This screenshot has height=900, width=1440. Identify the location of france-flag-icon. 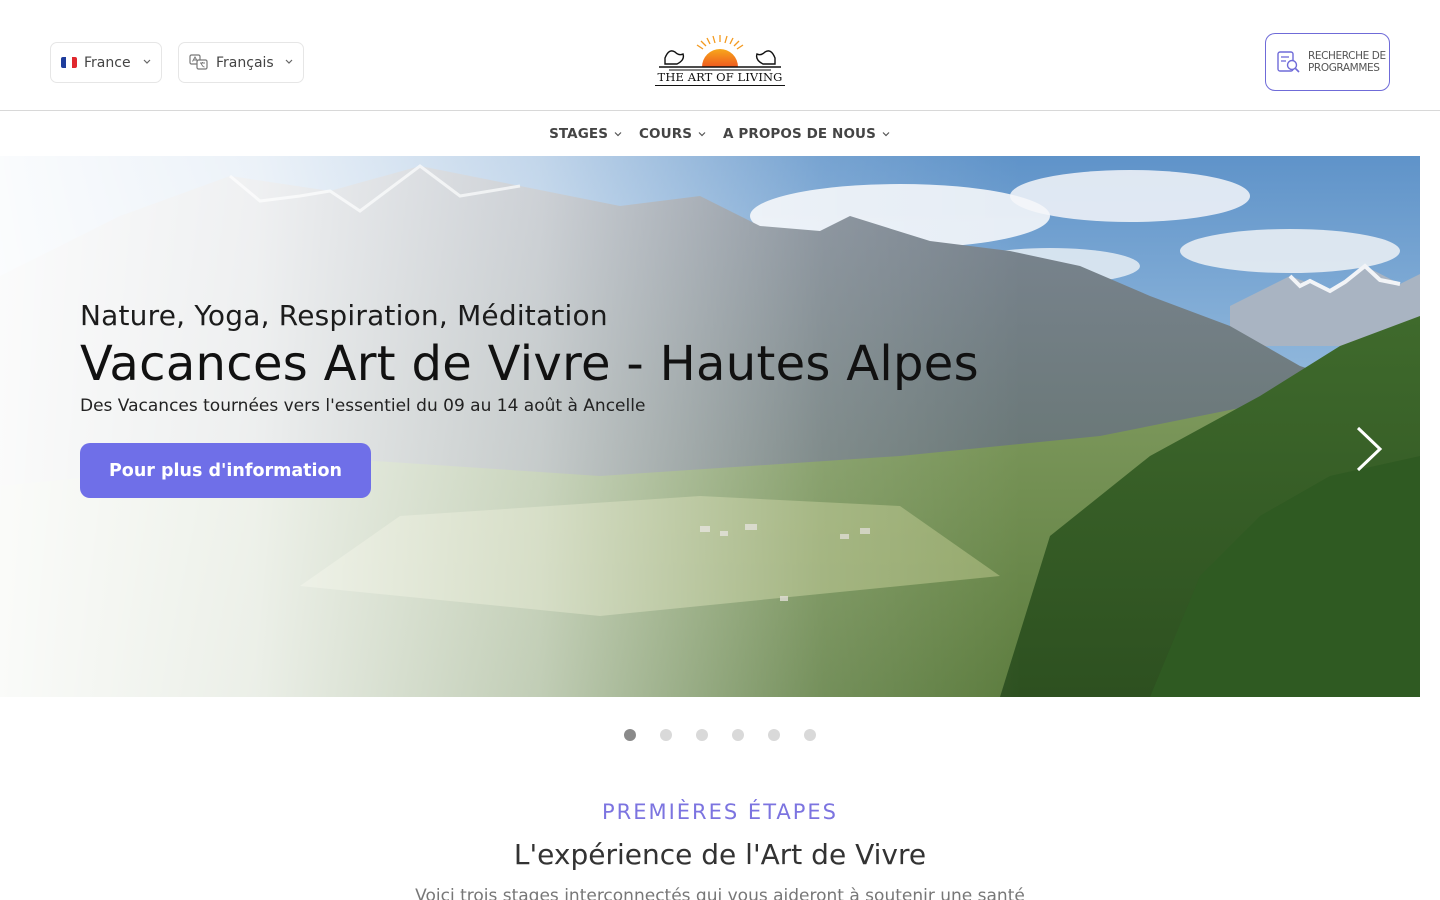
(69, 62).